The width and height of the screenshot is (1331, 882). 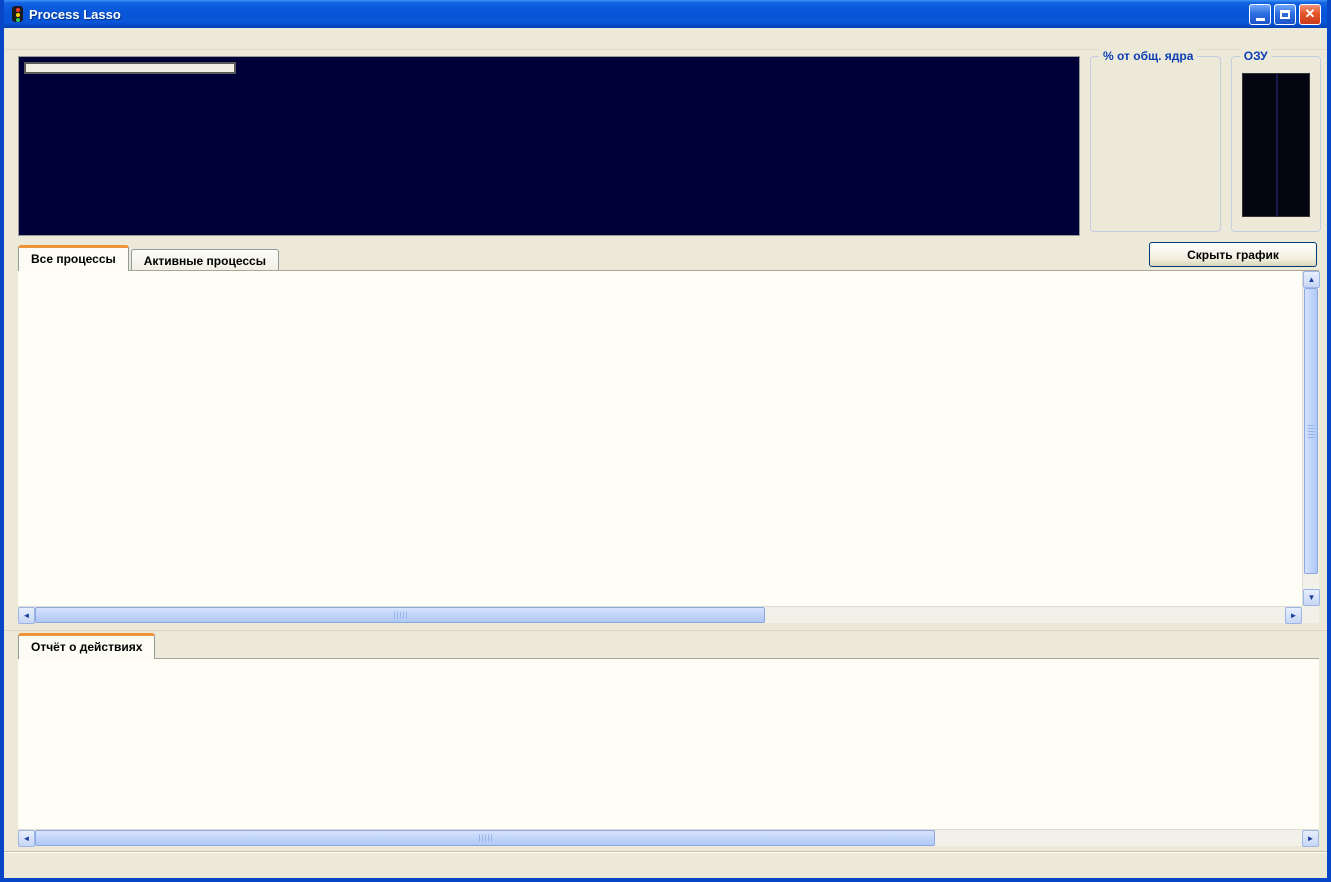 What do you see at coordinates (1310, 14) in the screenshot?
I see `close-button: ✕` at bounding box center [1310, 14].